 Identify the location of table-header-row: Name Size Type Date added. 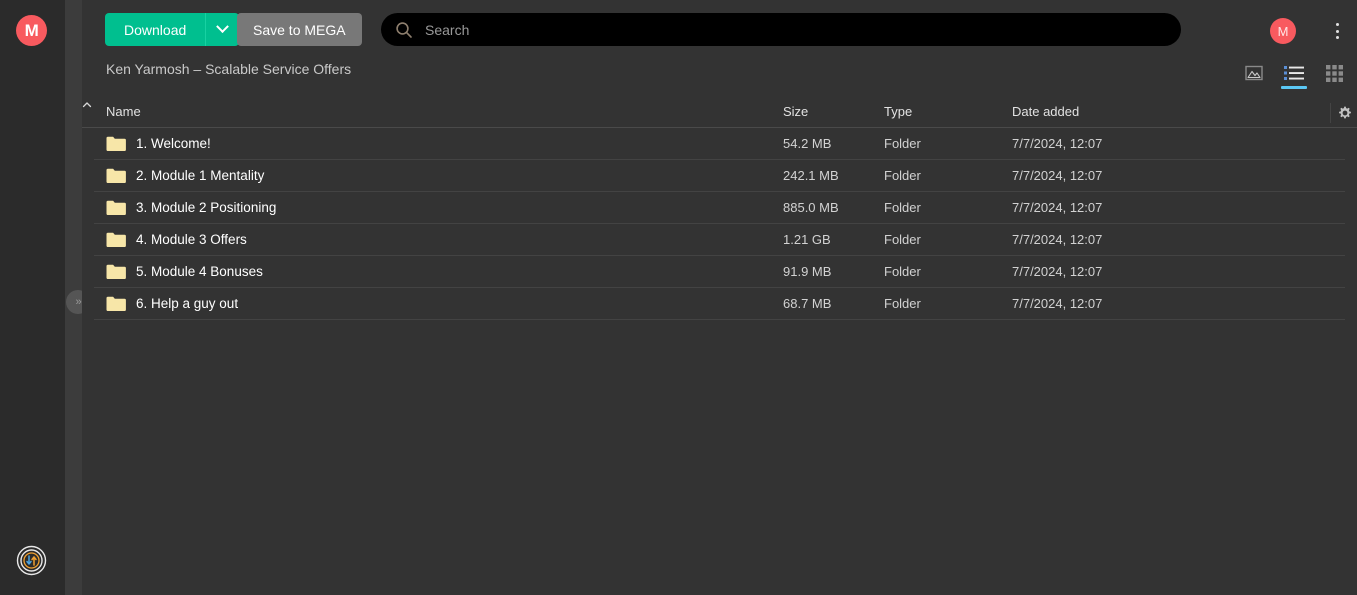
(719, 112).